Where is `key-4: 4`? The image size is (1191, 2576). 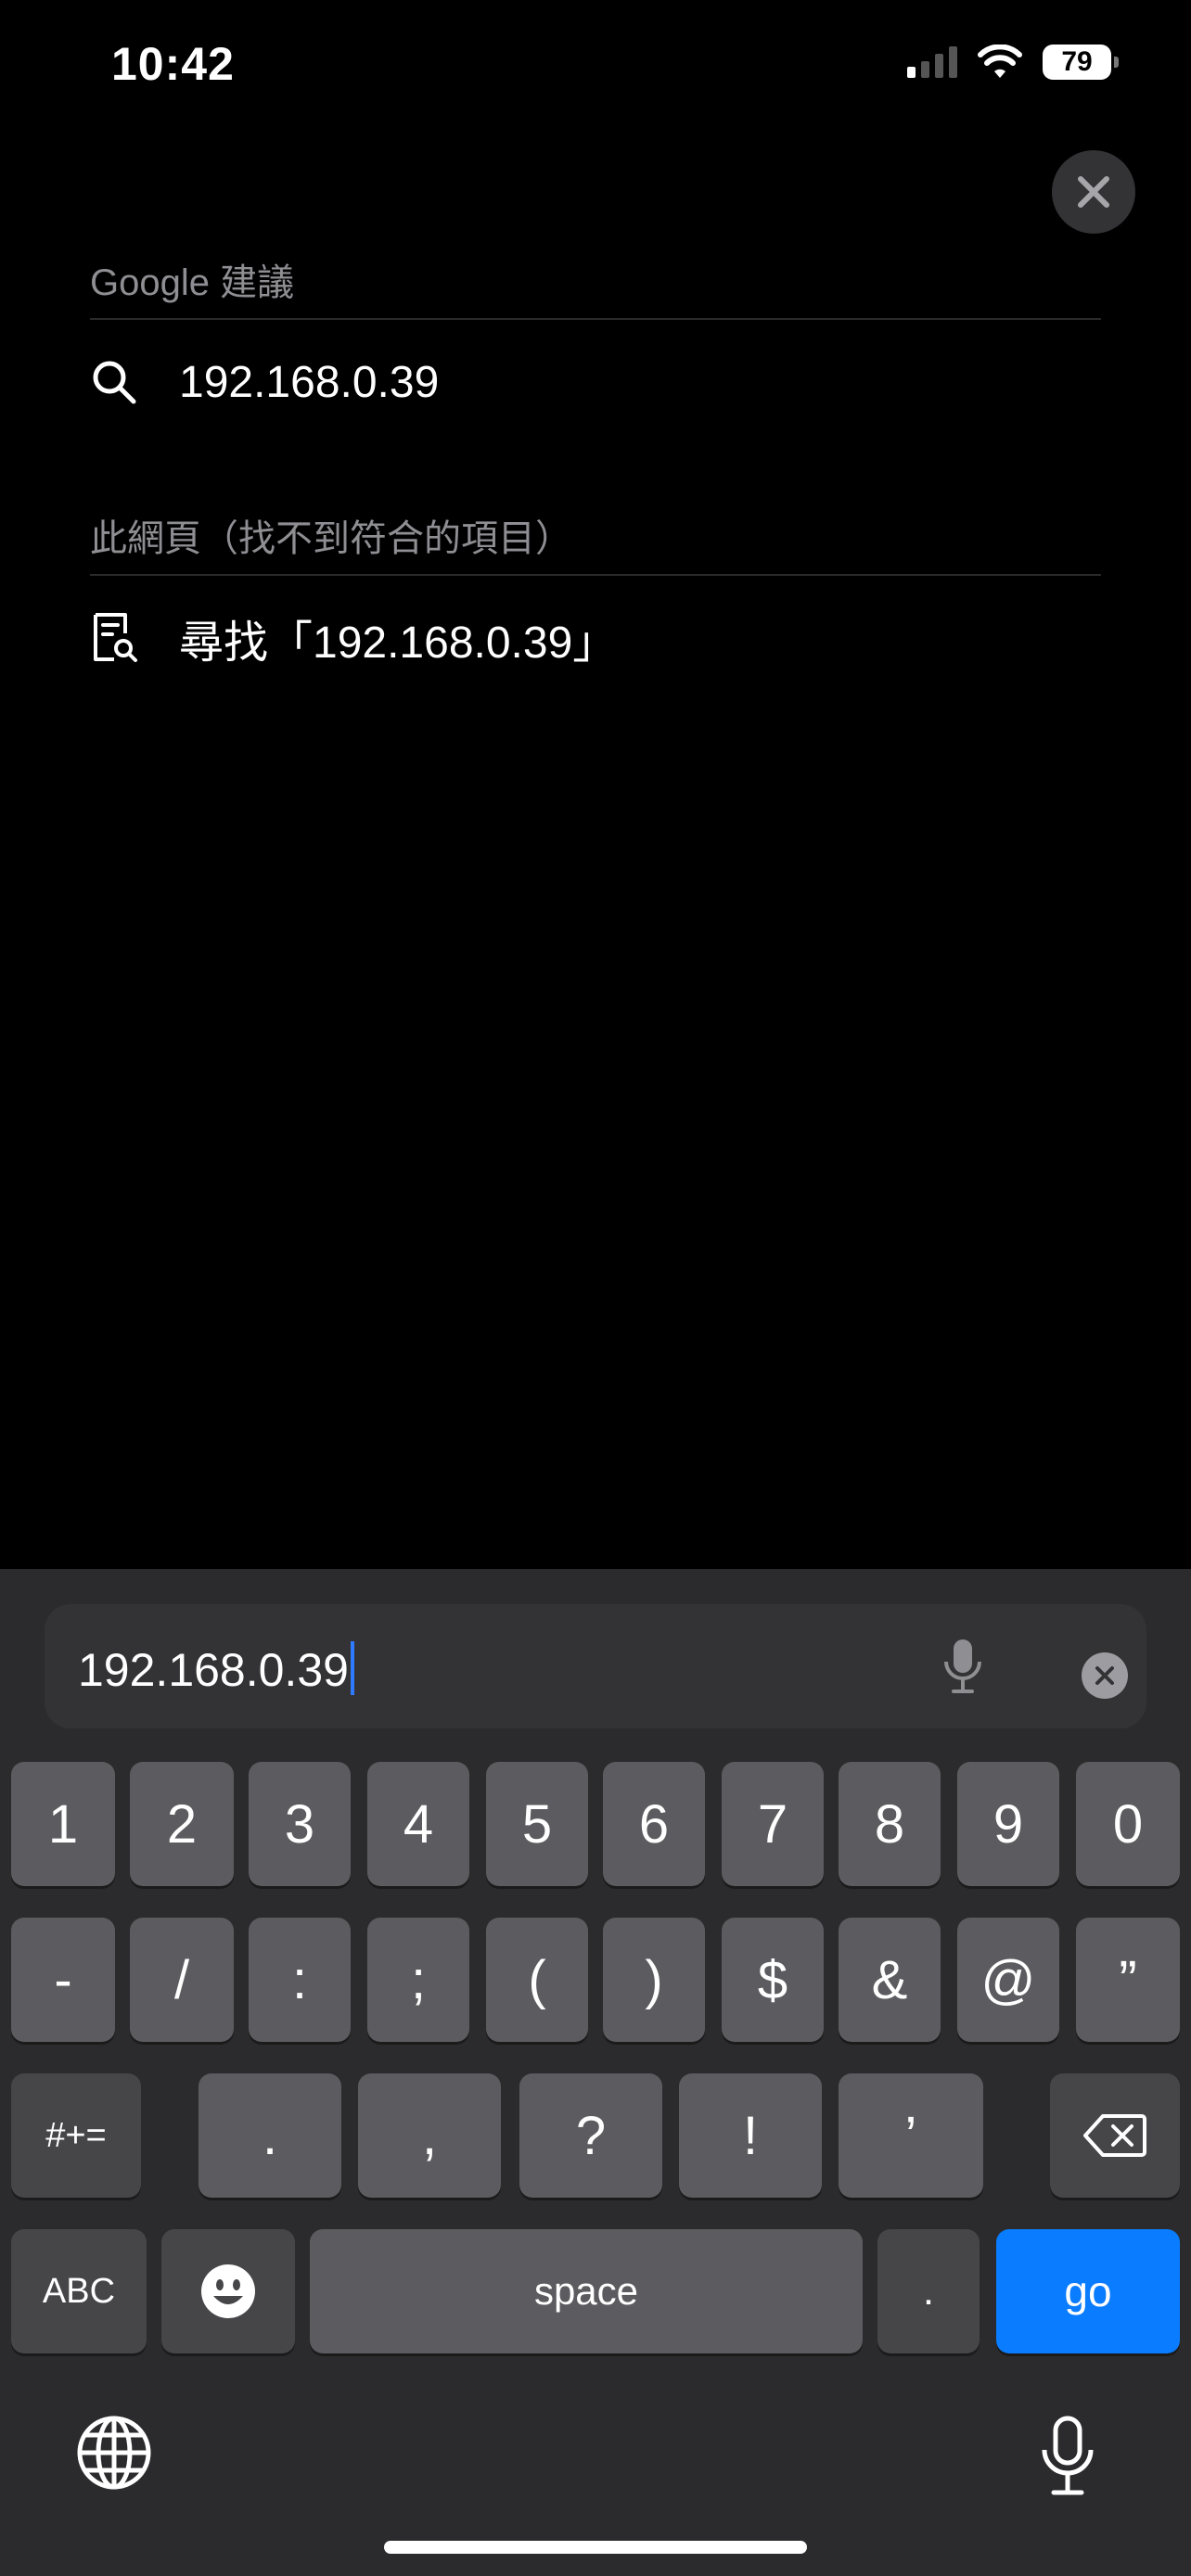 key-4: 4 is located at coordinates (418, 1824).